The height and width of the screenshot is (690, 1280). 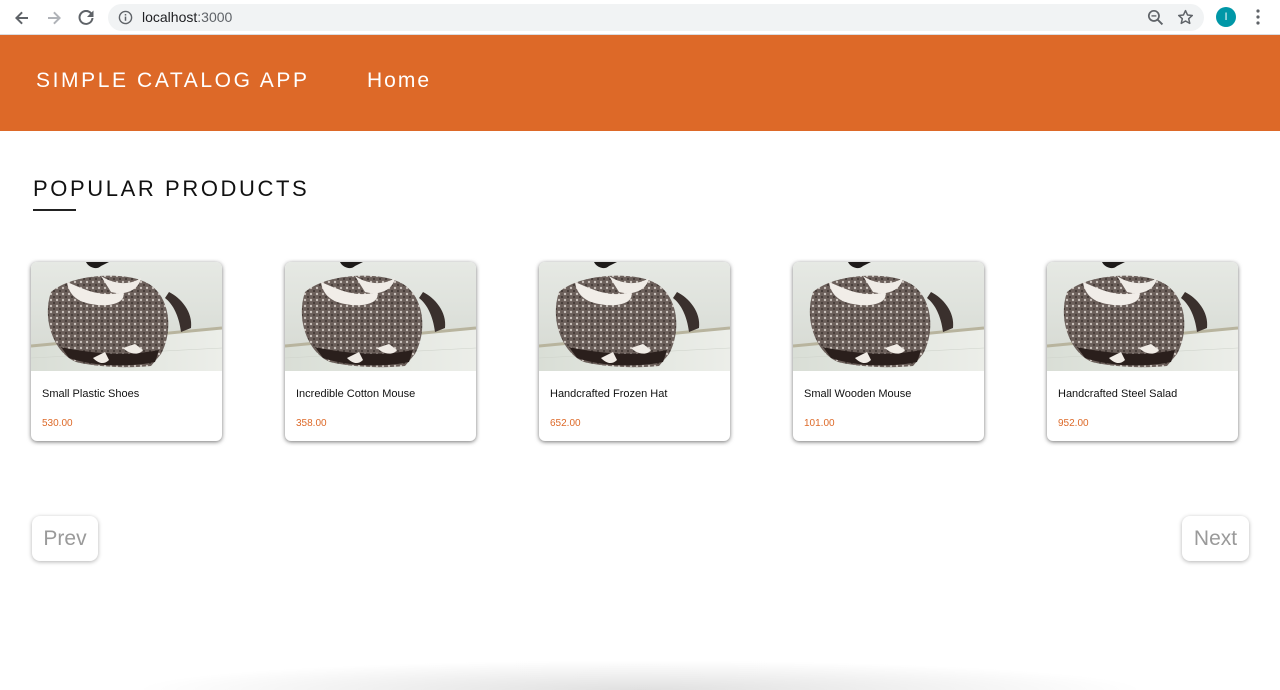 What do you see at coordinates (819, 423) in the screenshot?
I see `product-price: 101.00` at bounding box center [819, 423].